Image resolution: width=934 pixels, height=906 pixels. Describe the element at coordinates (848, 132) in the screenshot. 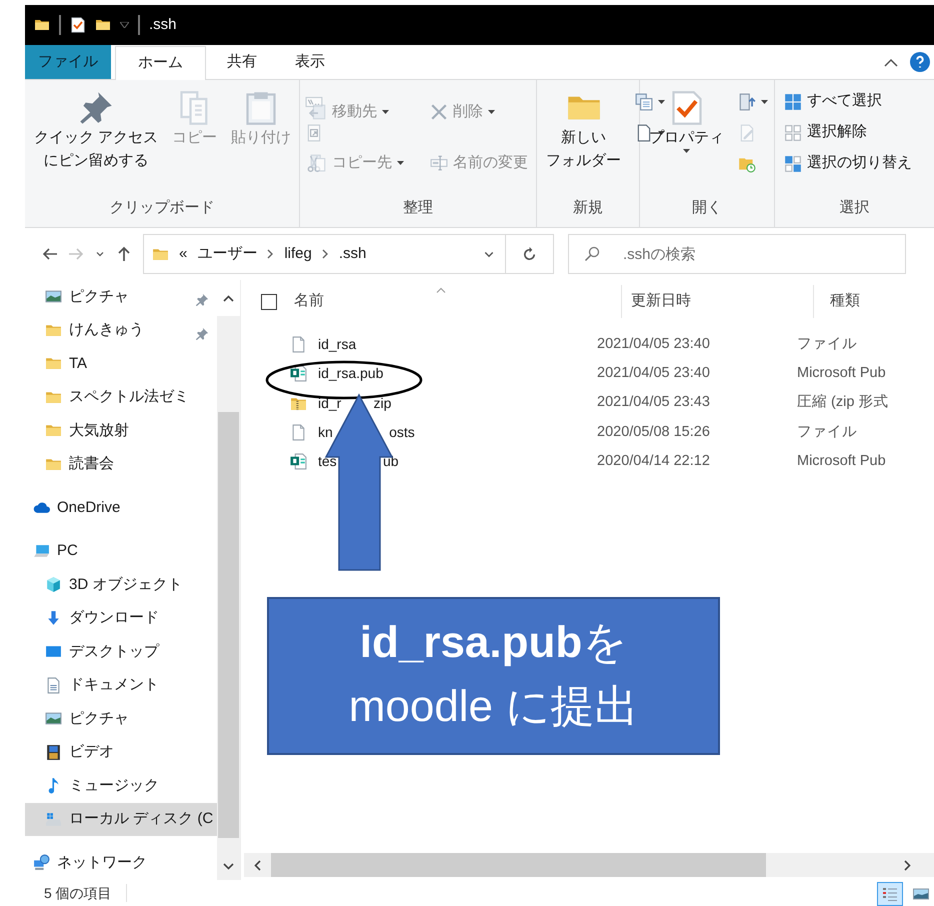

I see `ribbon-button: 選択解除` at that location.